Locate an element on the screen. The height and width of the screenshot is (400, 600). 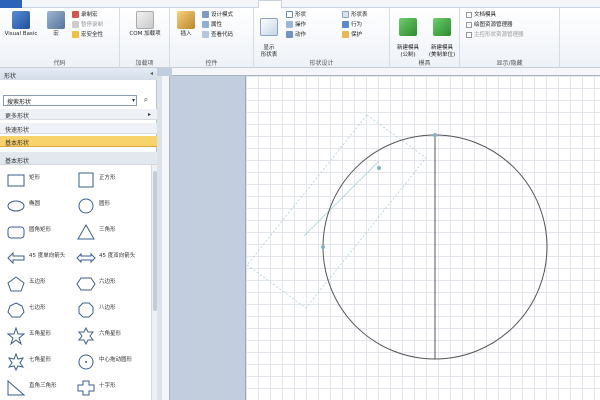
shape-item-label: 六角星形 is located at coordinates (110, 334).